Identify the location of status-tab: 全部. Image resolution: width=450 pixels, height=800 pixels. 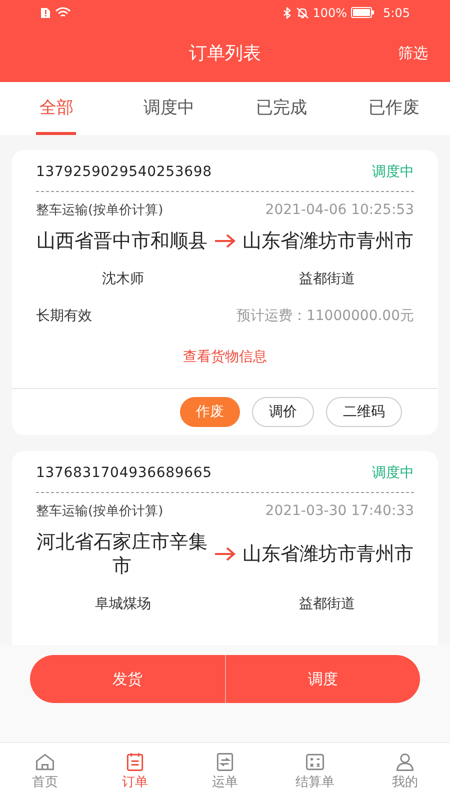
(56, 108).